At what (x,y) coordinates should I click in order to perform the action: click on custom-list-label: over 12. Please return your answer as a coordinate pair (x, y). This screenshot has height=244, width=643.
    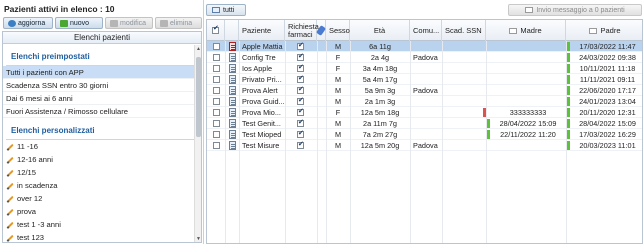
    Looking at the image, I should click on (30, 198).